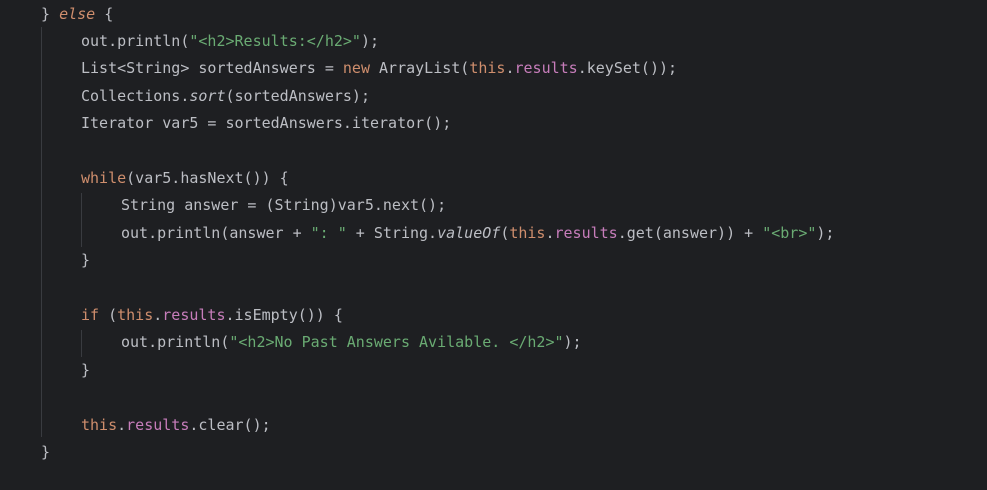 The height and width of the screenshot is (490, 987). I want to click on code-token: "<h2>No Past Answers Avilable. </h2>", so click(396, 342).